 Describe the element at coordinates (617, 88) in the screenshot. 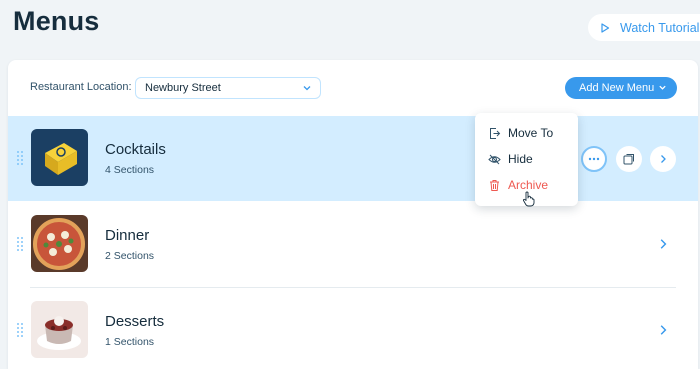

I see `add-new-menu-label: Add New Menu` at that location.